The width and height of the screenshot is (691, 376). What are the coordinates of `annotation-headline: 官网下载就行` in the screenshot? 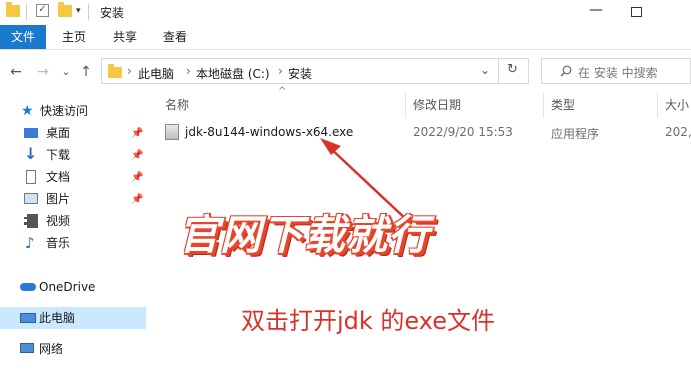 It's located at (304, 235).